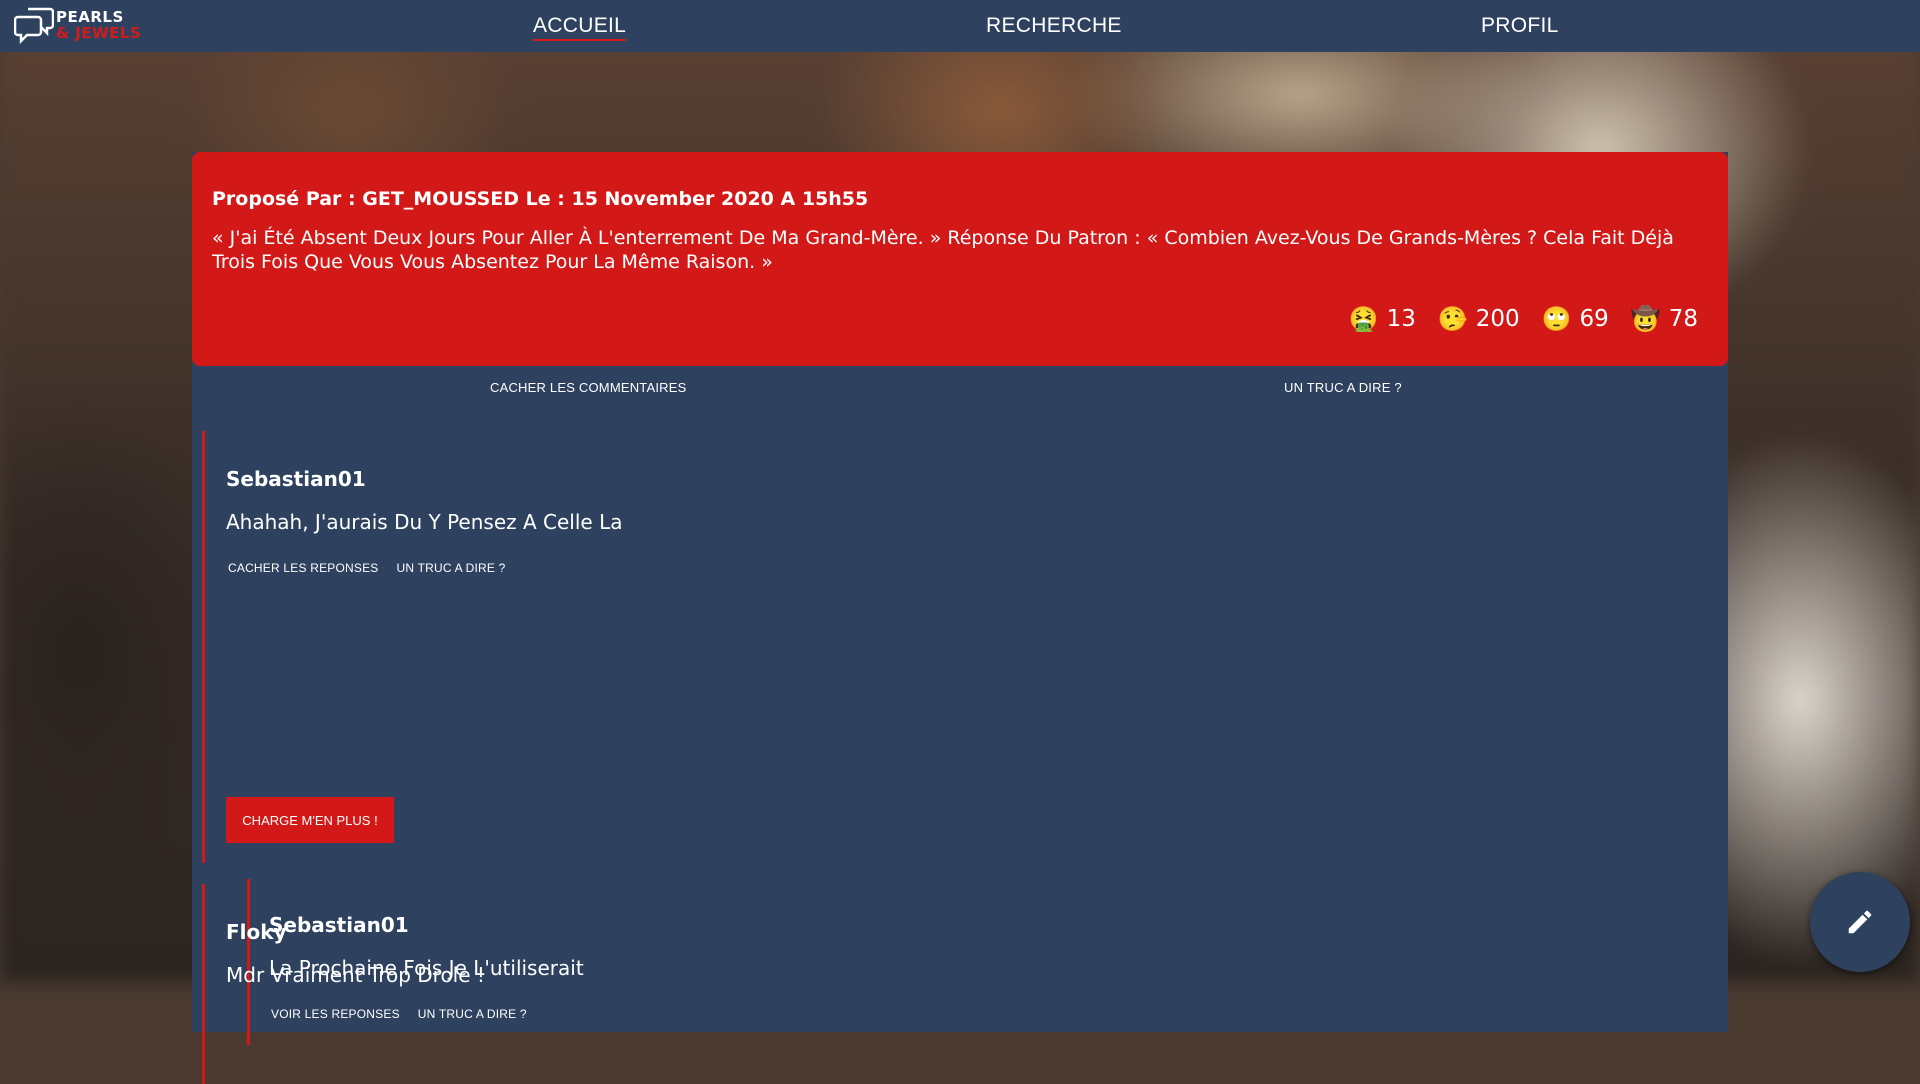  I want to click on pencil-icon, so click(1860, 922).